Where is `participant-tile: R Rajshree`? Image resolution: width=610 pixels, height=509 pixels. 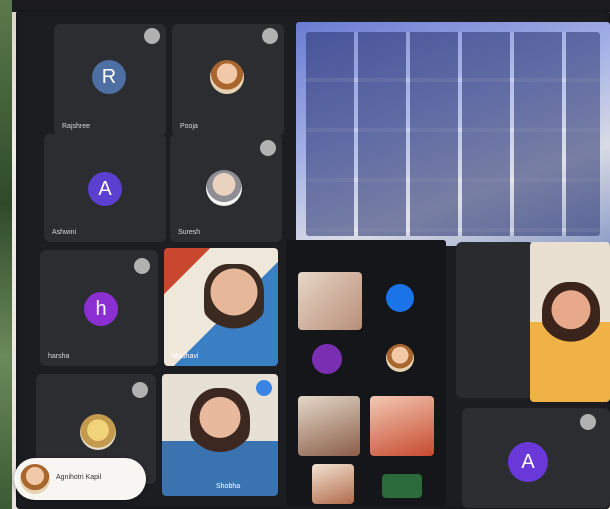 participant-tile: R Rajshree is located at coordinates (110, 80).